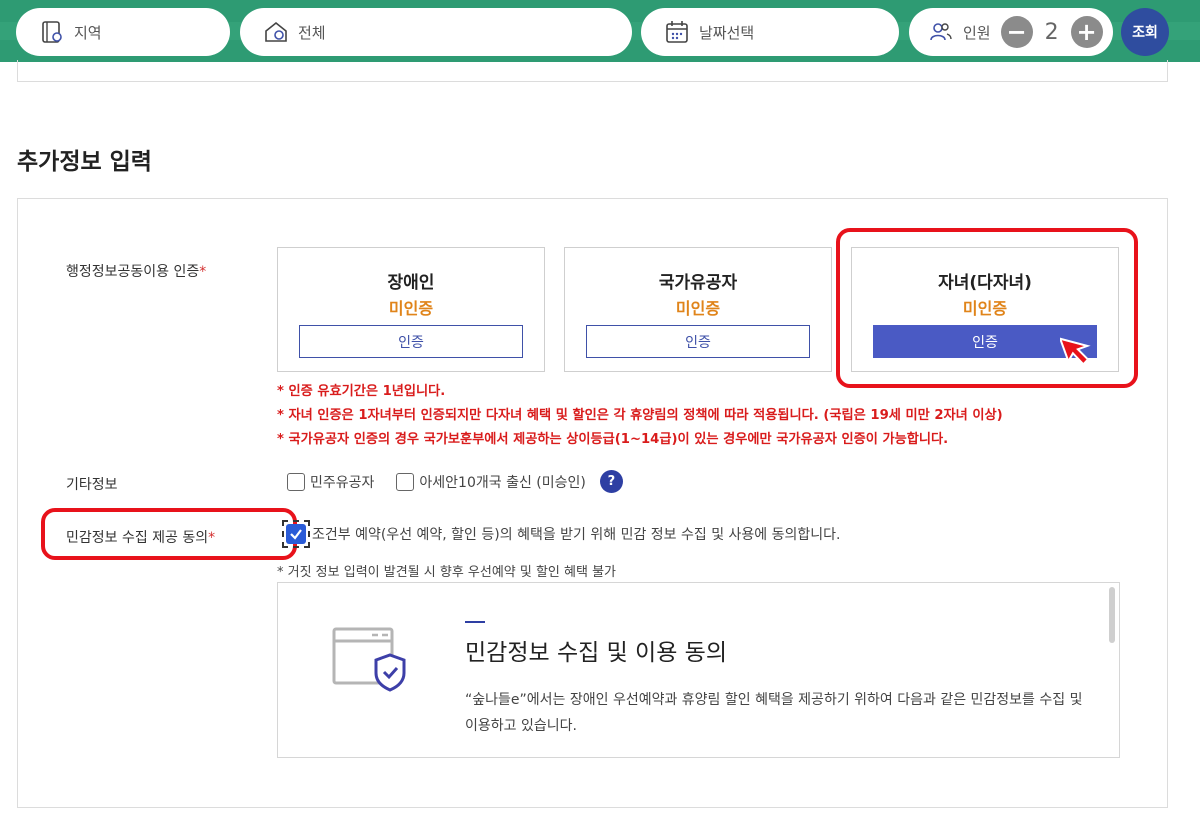 This screenshot has width=1200, height=831. I want to click on checkmark-icon, so click(296, 534).